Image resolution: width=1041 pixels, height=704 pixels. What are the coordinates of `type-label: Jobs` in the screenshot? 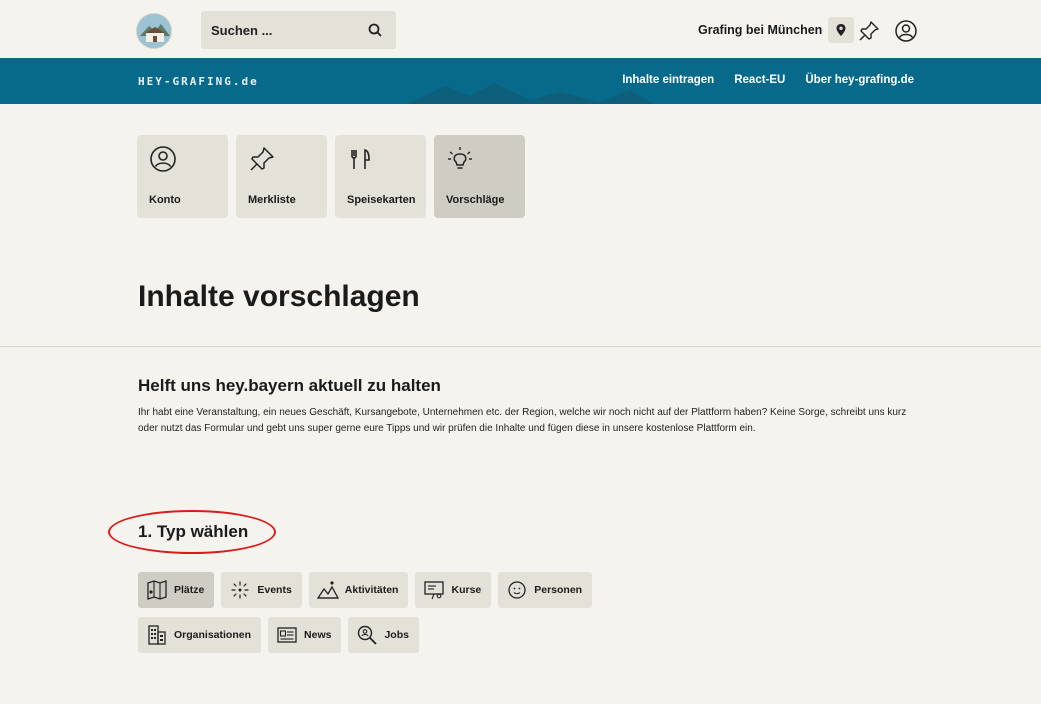 It's located at (396, 635).